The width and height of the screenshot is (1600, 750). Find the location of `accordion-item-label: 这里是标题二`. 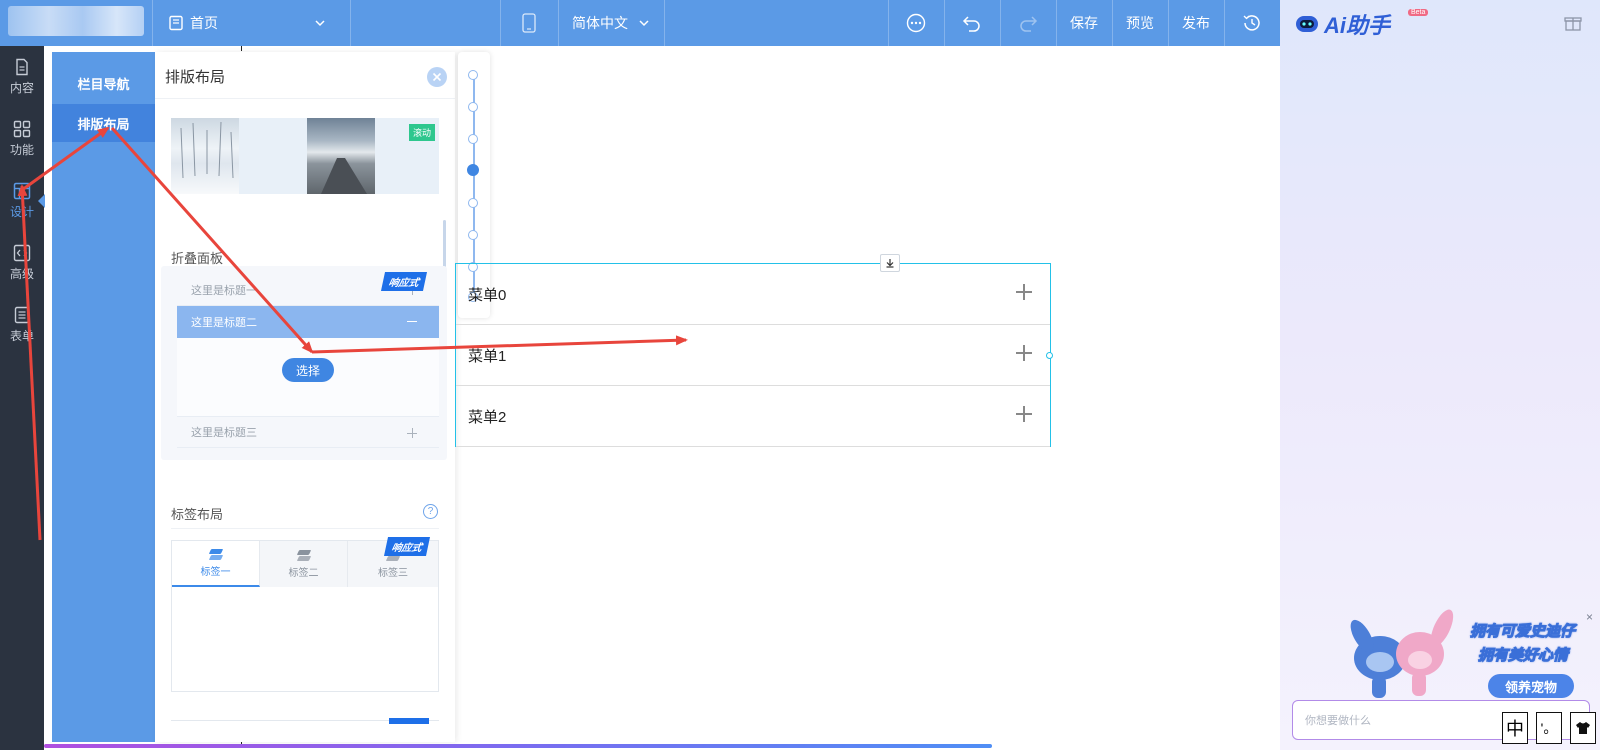

accordion-item-label: 这里是标题二 is located at coordinates (224, 323).